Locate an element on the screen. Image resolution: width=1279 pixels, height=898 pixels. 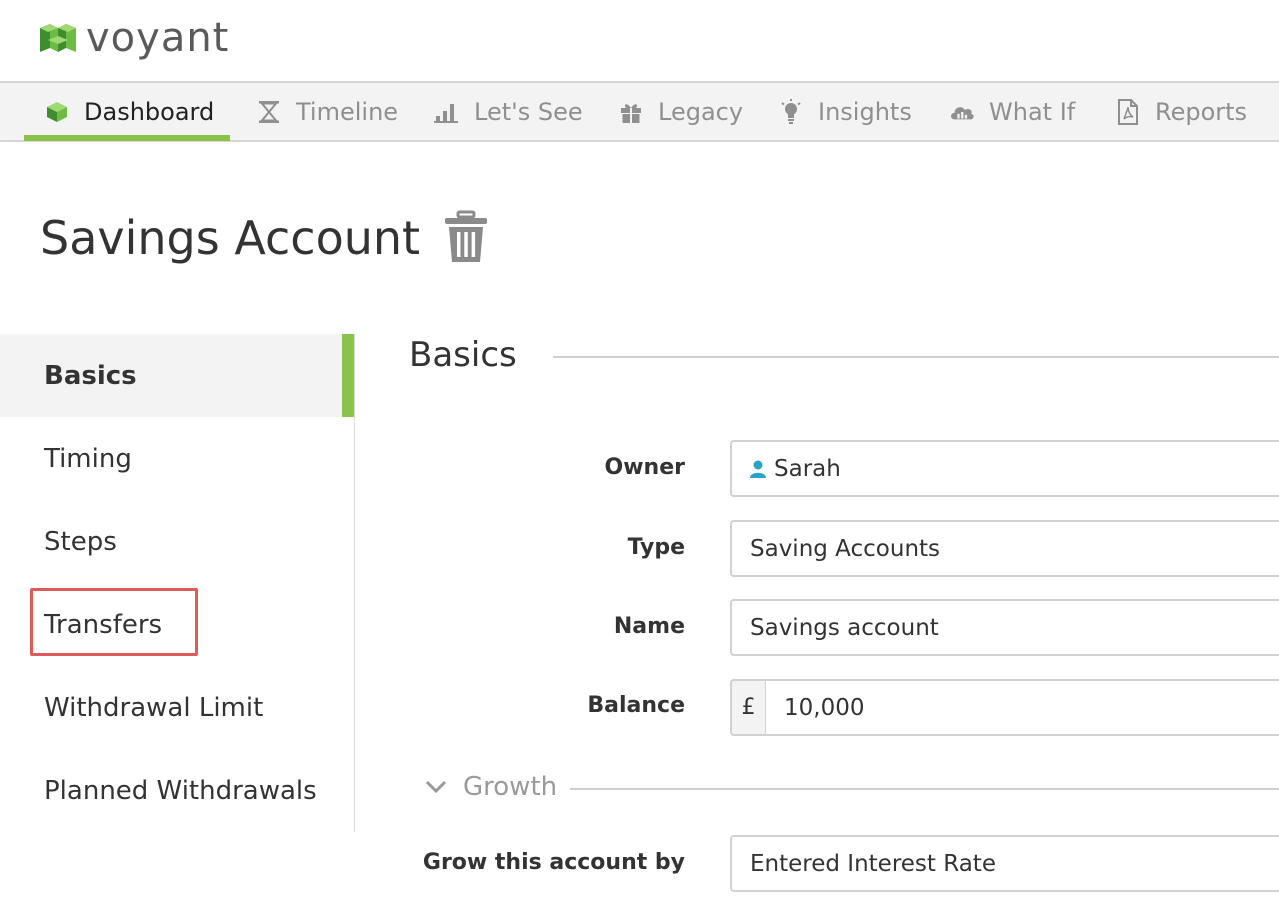
side-item-label: Planned Withdrawals is located at coordinates (180, 790).